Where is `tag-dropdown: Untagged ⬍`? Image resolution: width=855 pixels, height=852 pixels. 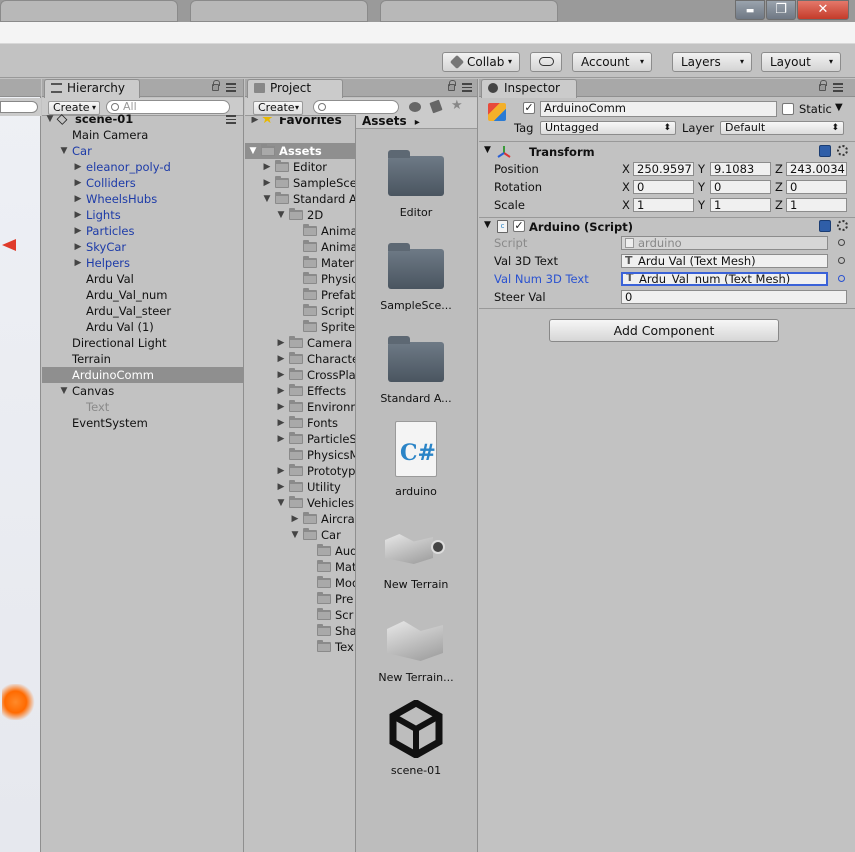 tag-dropdown: Untagged ⬍ is located at coordinates (608, 128).